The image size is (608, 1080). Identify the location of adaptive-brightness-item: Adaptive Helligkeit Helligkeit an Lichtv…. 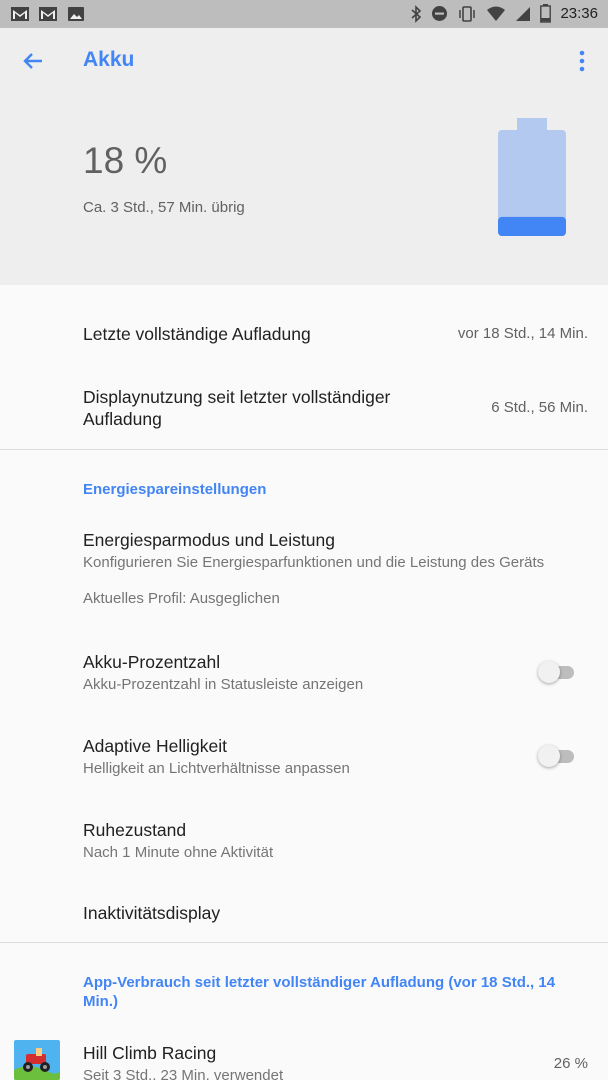
(335, 757).